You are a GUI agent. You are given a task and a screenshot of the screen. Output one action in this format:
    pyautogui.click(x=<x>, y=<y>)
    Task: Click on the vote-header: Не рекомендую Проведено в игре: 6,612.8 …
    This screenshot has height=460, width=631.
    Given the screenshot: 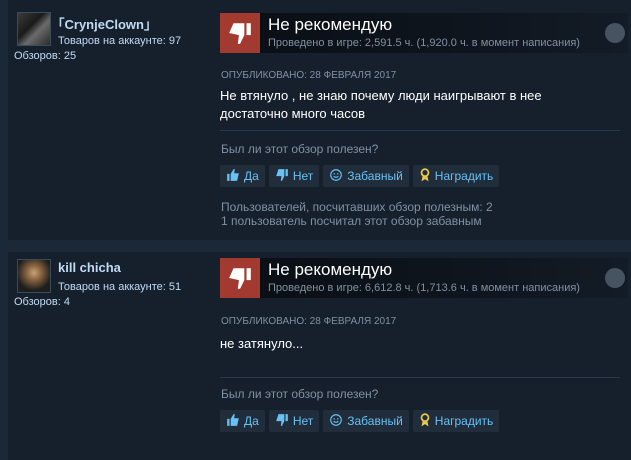 What is the action you would take?
    pyautogui.click(x=424, y=278)
    